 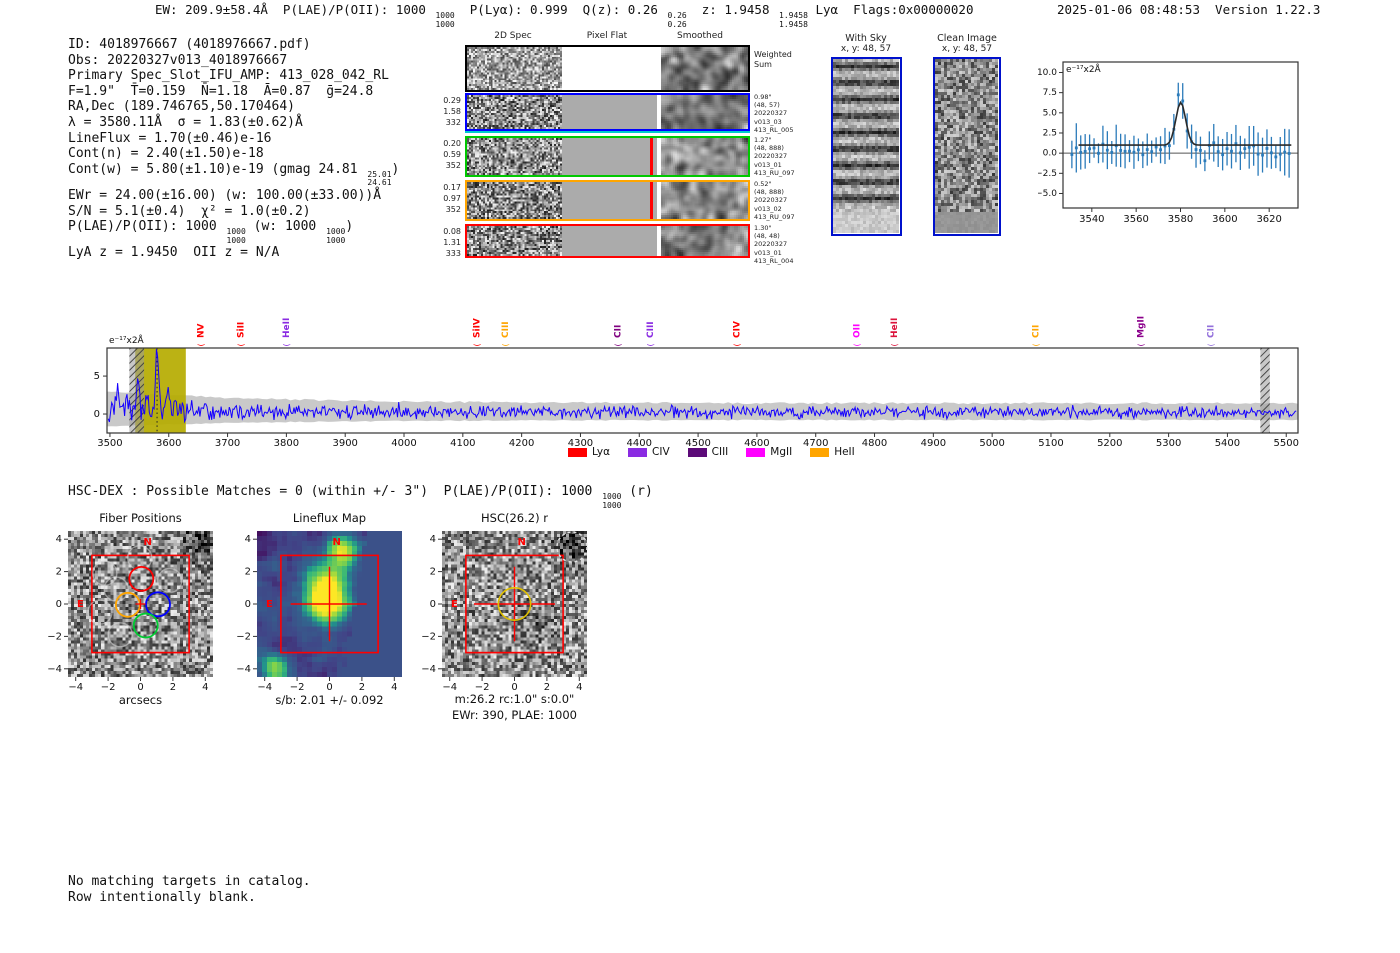 I want to click on svg-text: Lineflux Map, so click(x=329, y=518).